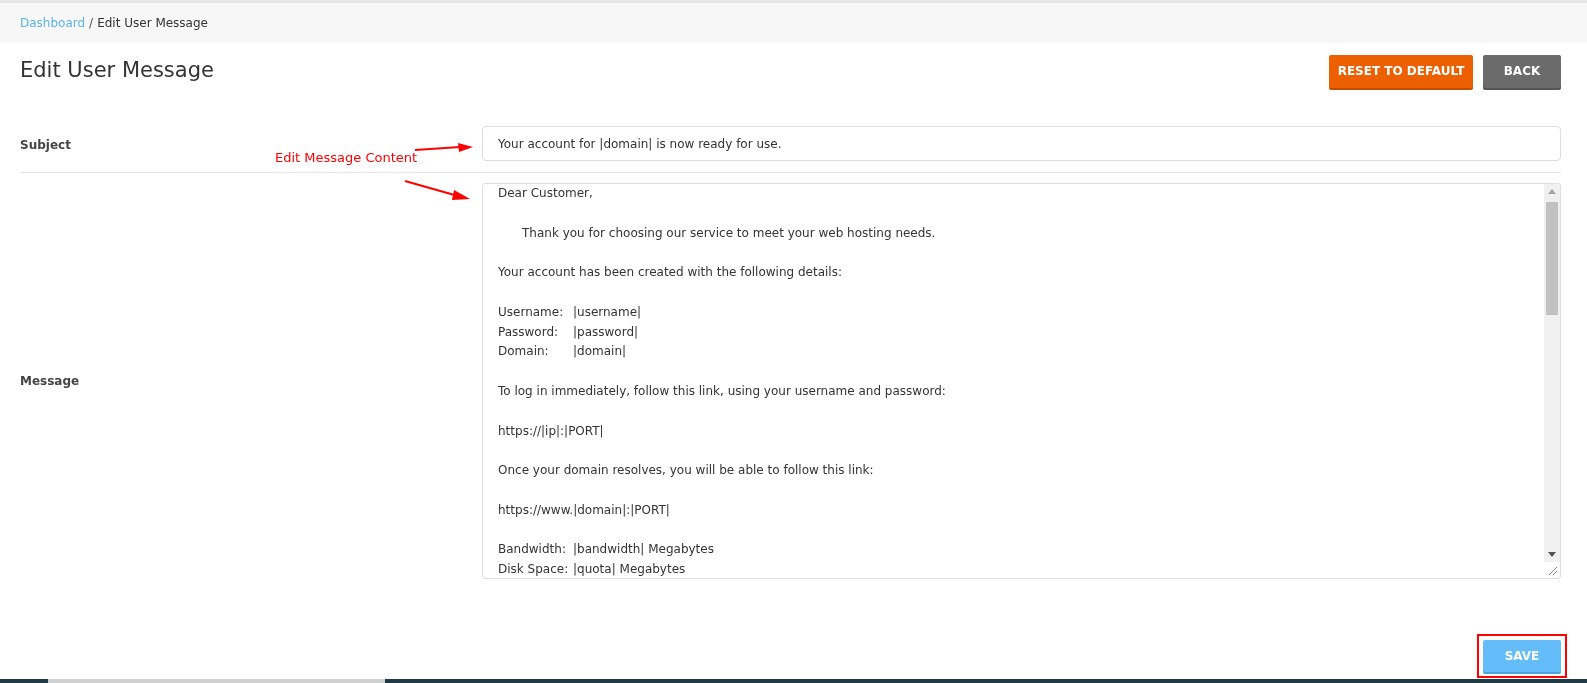 This screenshot has width=1587, height=683. What do you see at coordinates (551, 430) in the screenshot?
I see `message-line: https://|ip|:|PORT|` at bounding box center [551, 430].